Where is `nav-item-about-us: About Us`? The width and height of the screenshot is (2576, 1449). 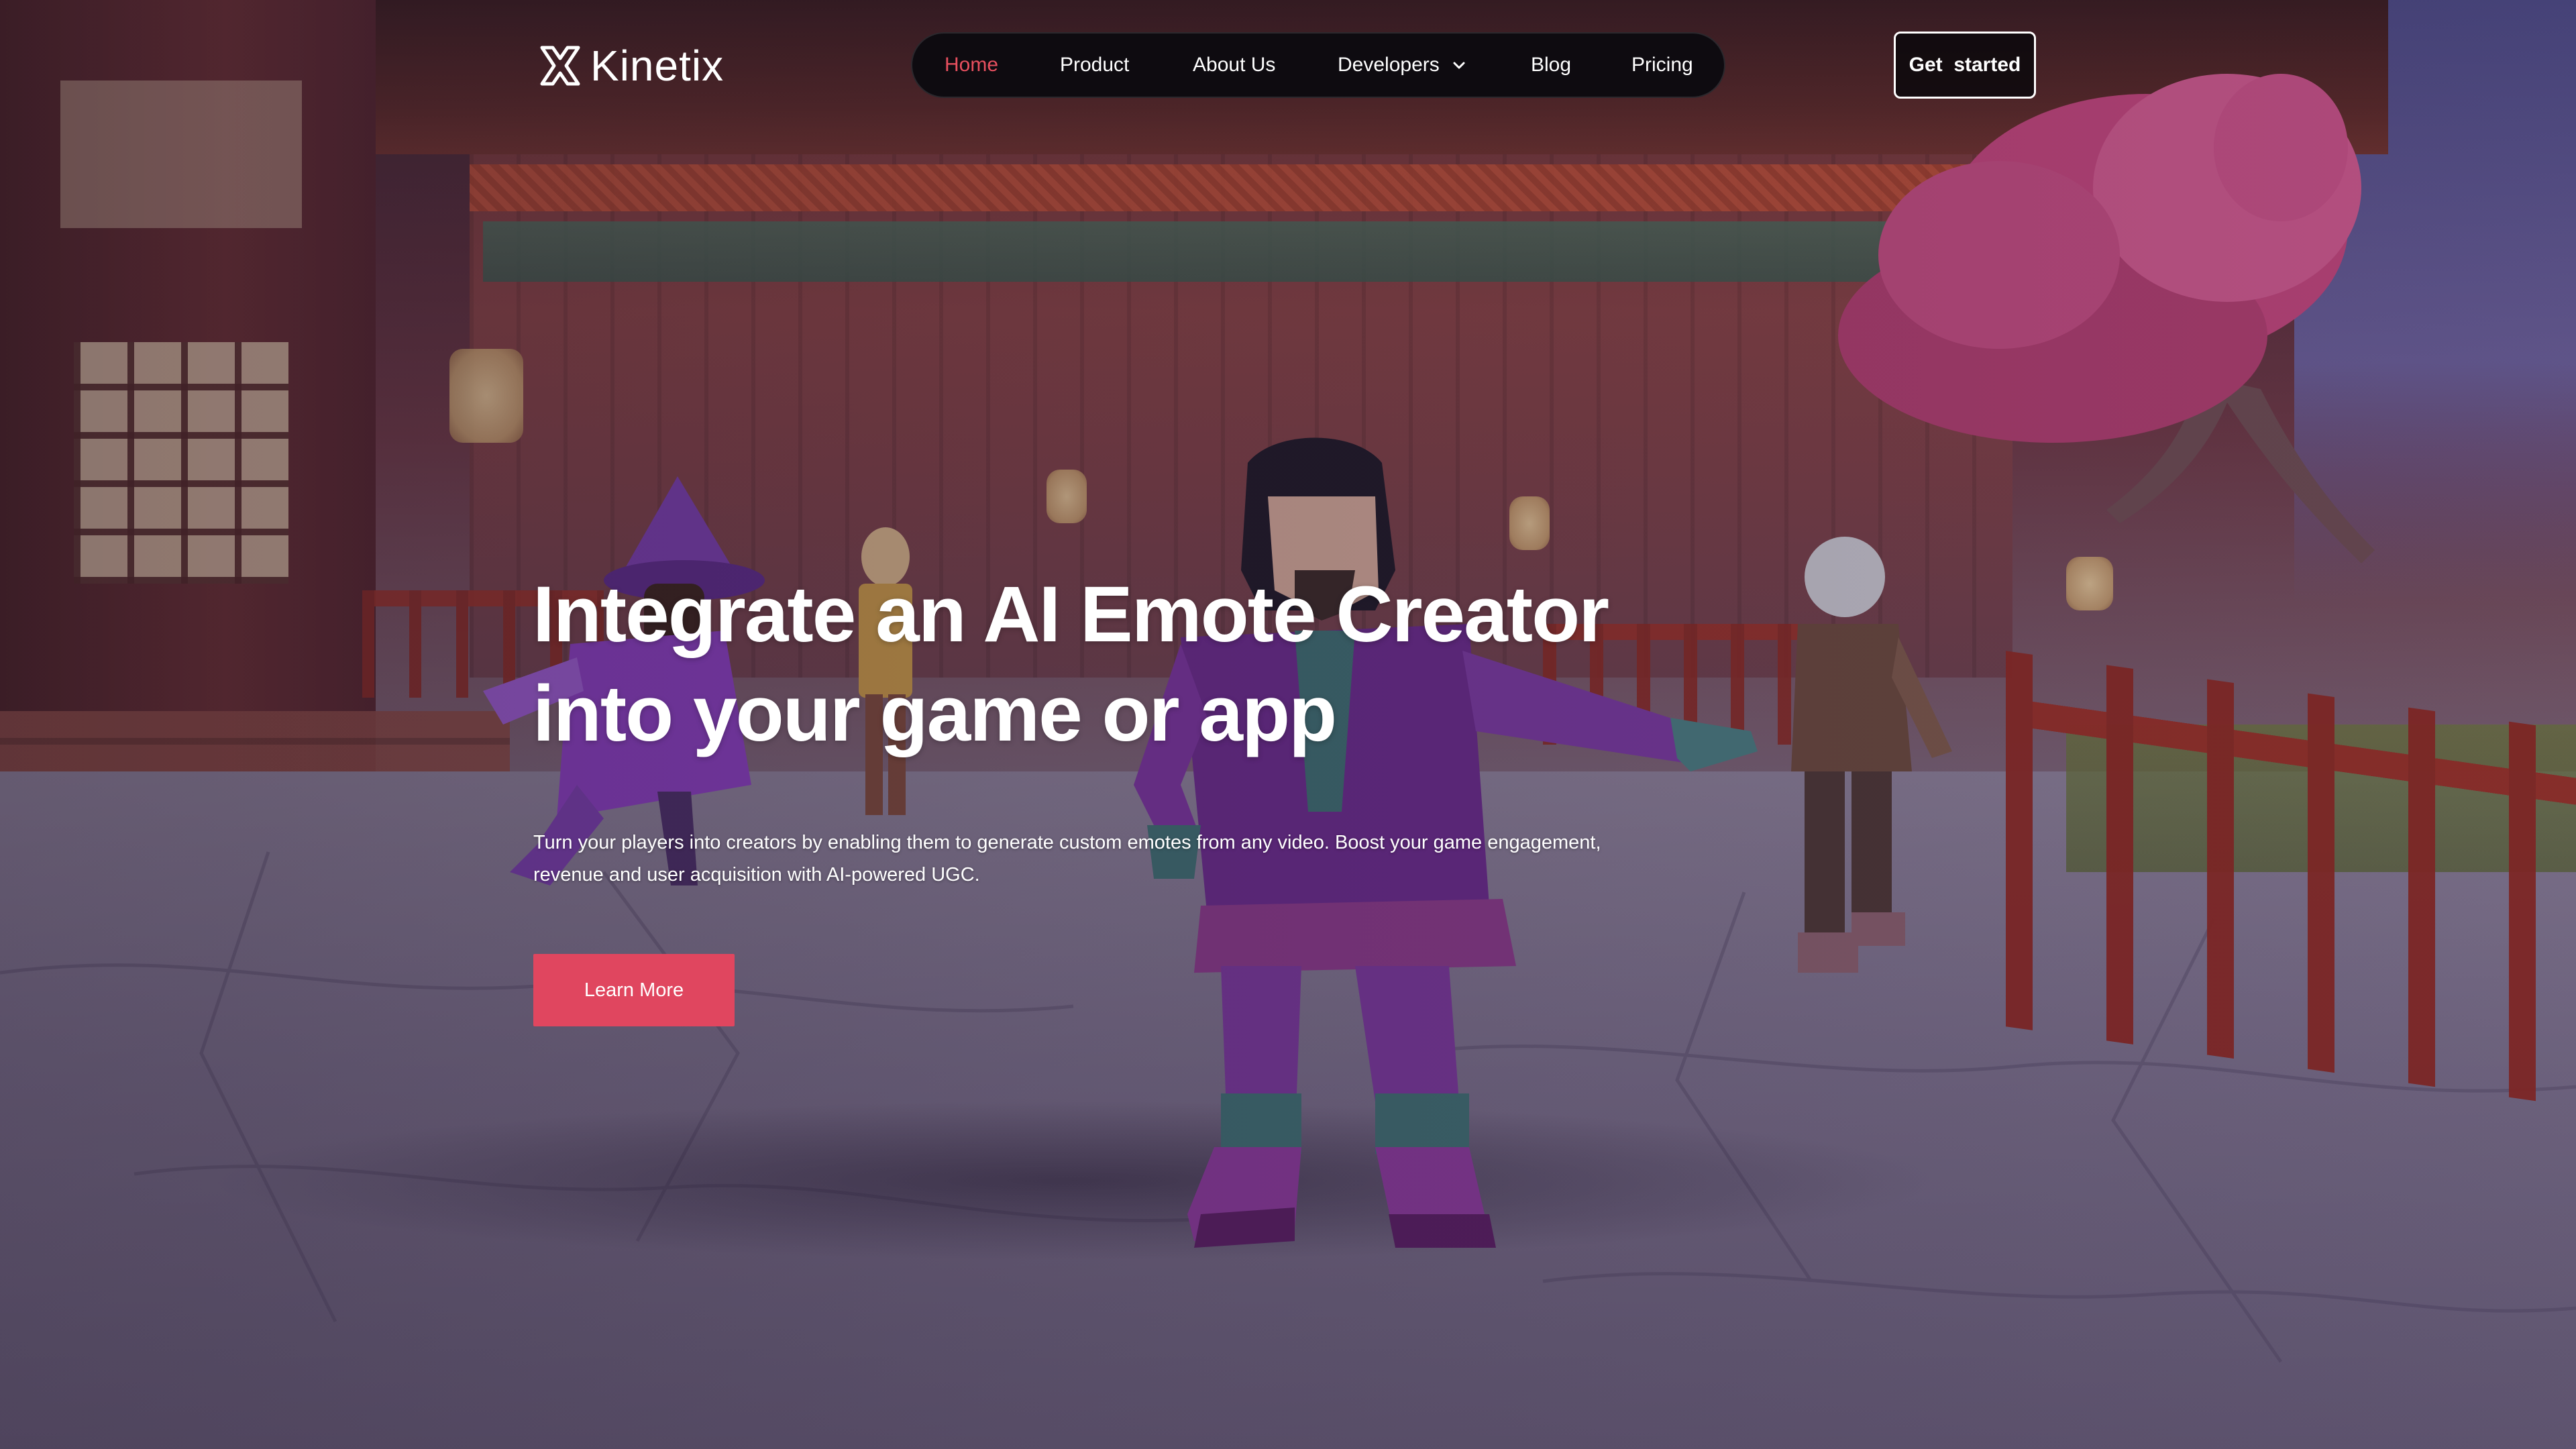
nav-item-about-us: About Us is located at coordinates (1234, 65).